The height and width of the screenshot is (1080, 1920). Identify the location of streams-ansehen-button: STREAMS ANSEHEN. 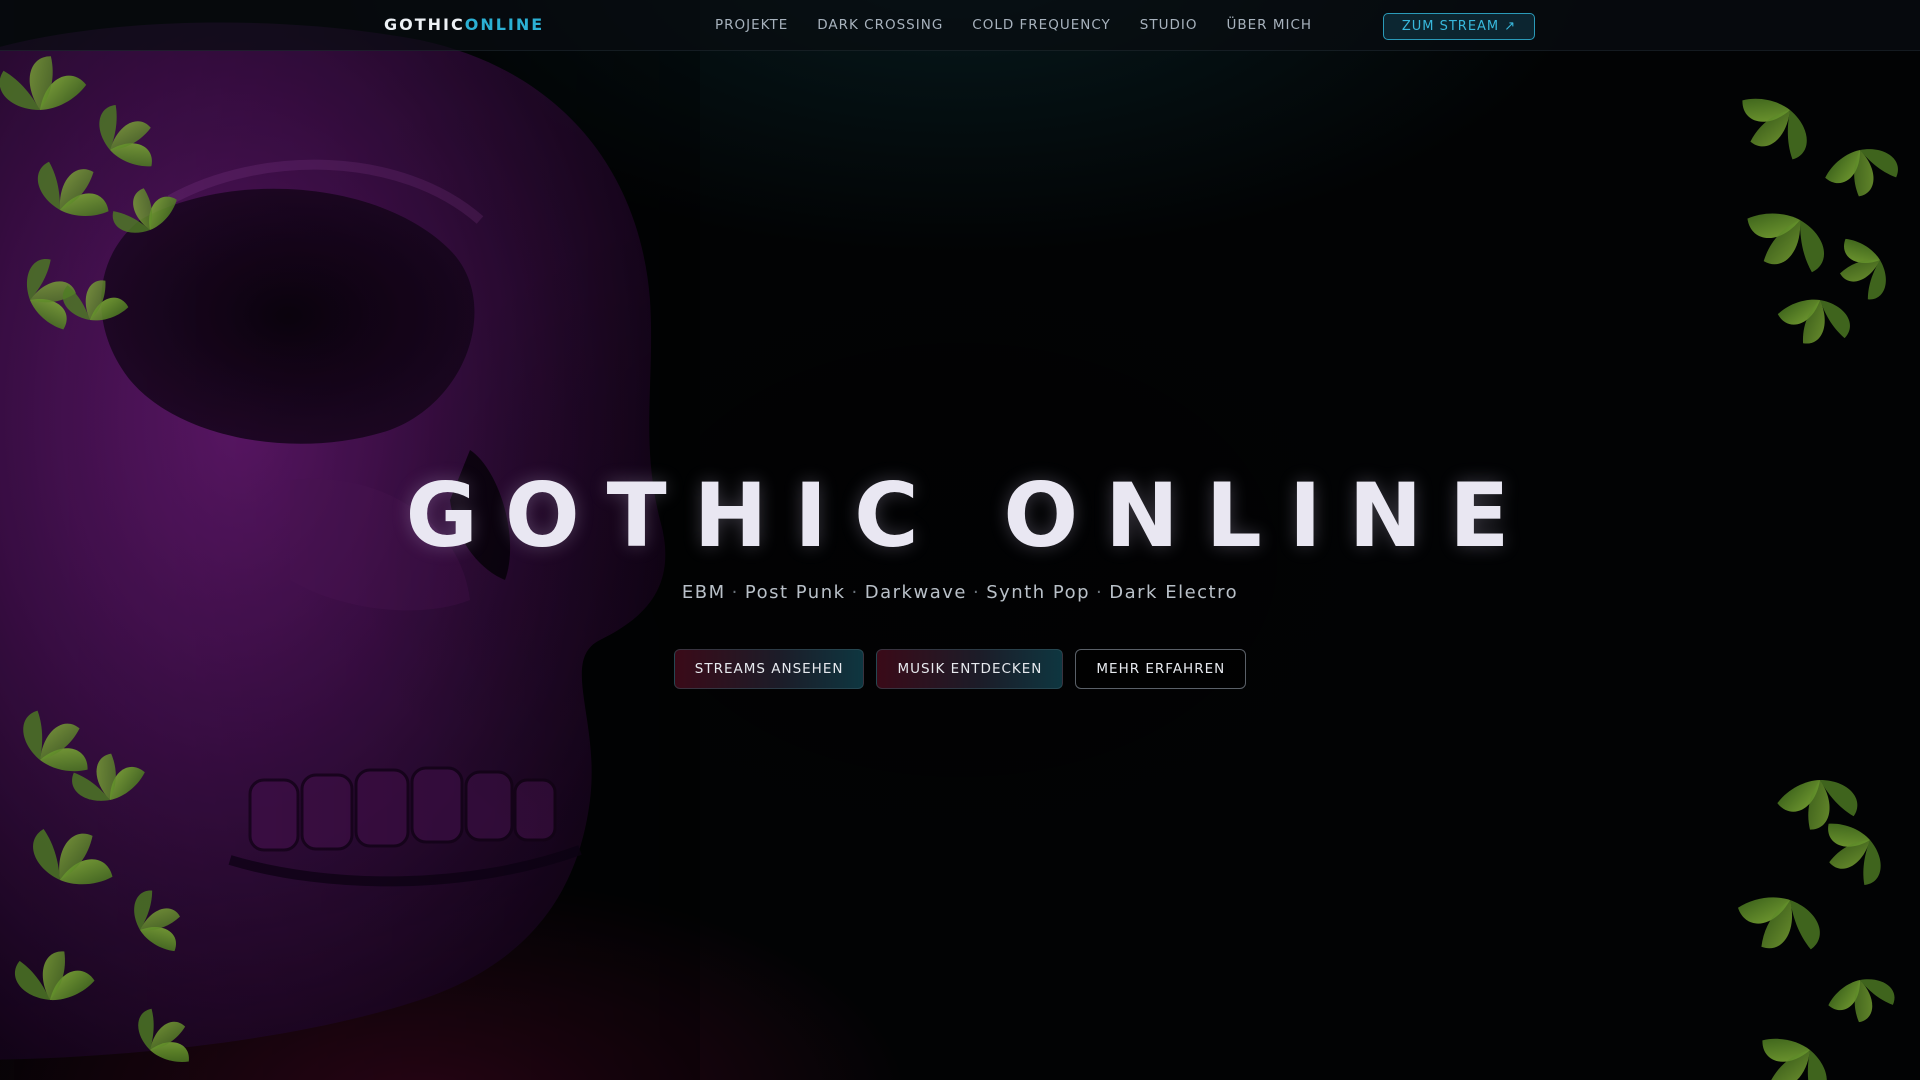
(769, 669).